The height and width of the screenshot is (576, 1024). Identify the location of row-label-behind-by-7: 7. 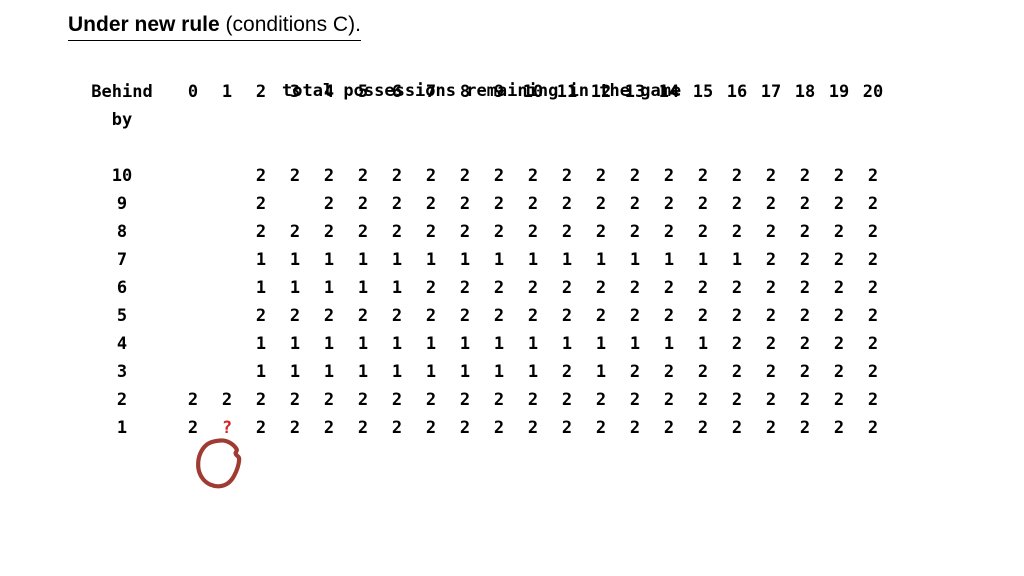
(122, 260).